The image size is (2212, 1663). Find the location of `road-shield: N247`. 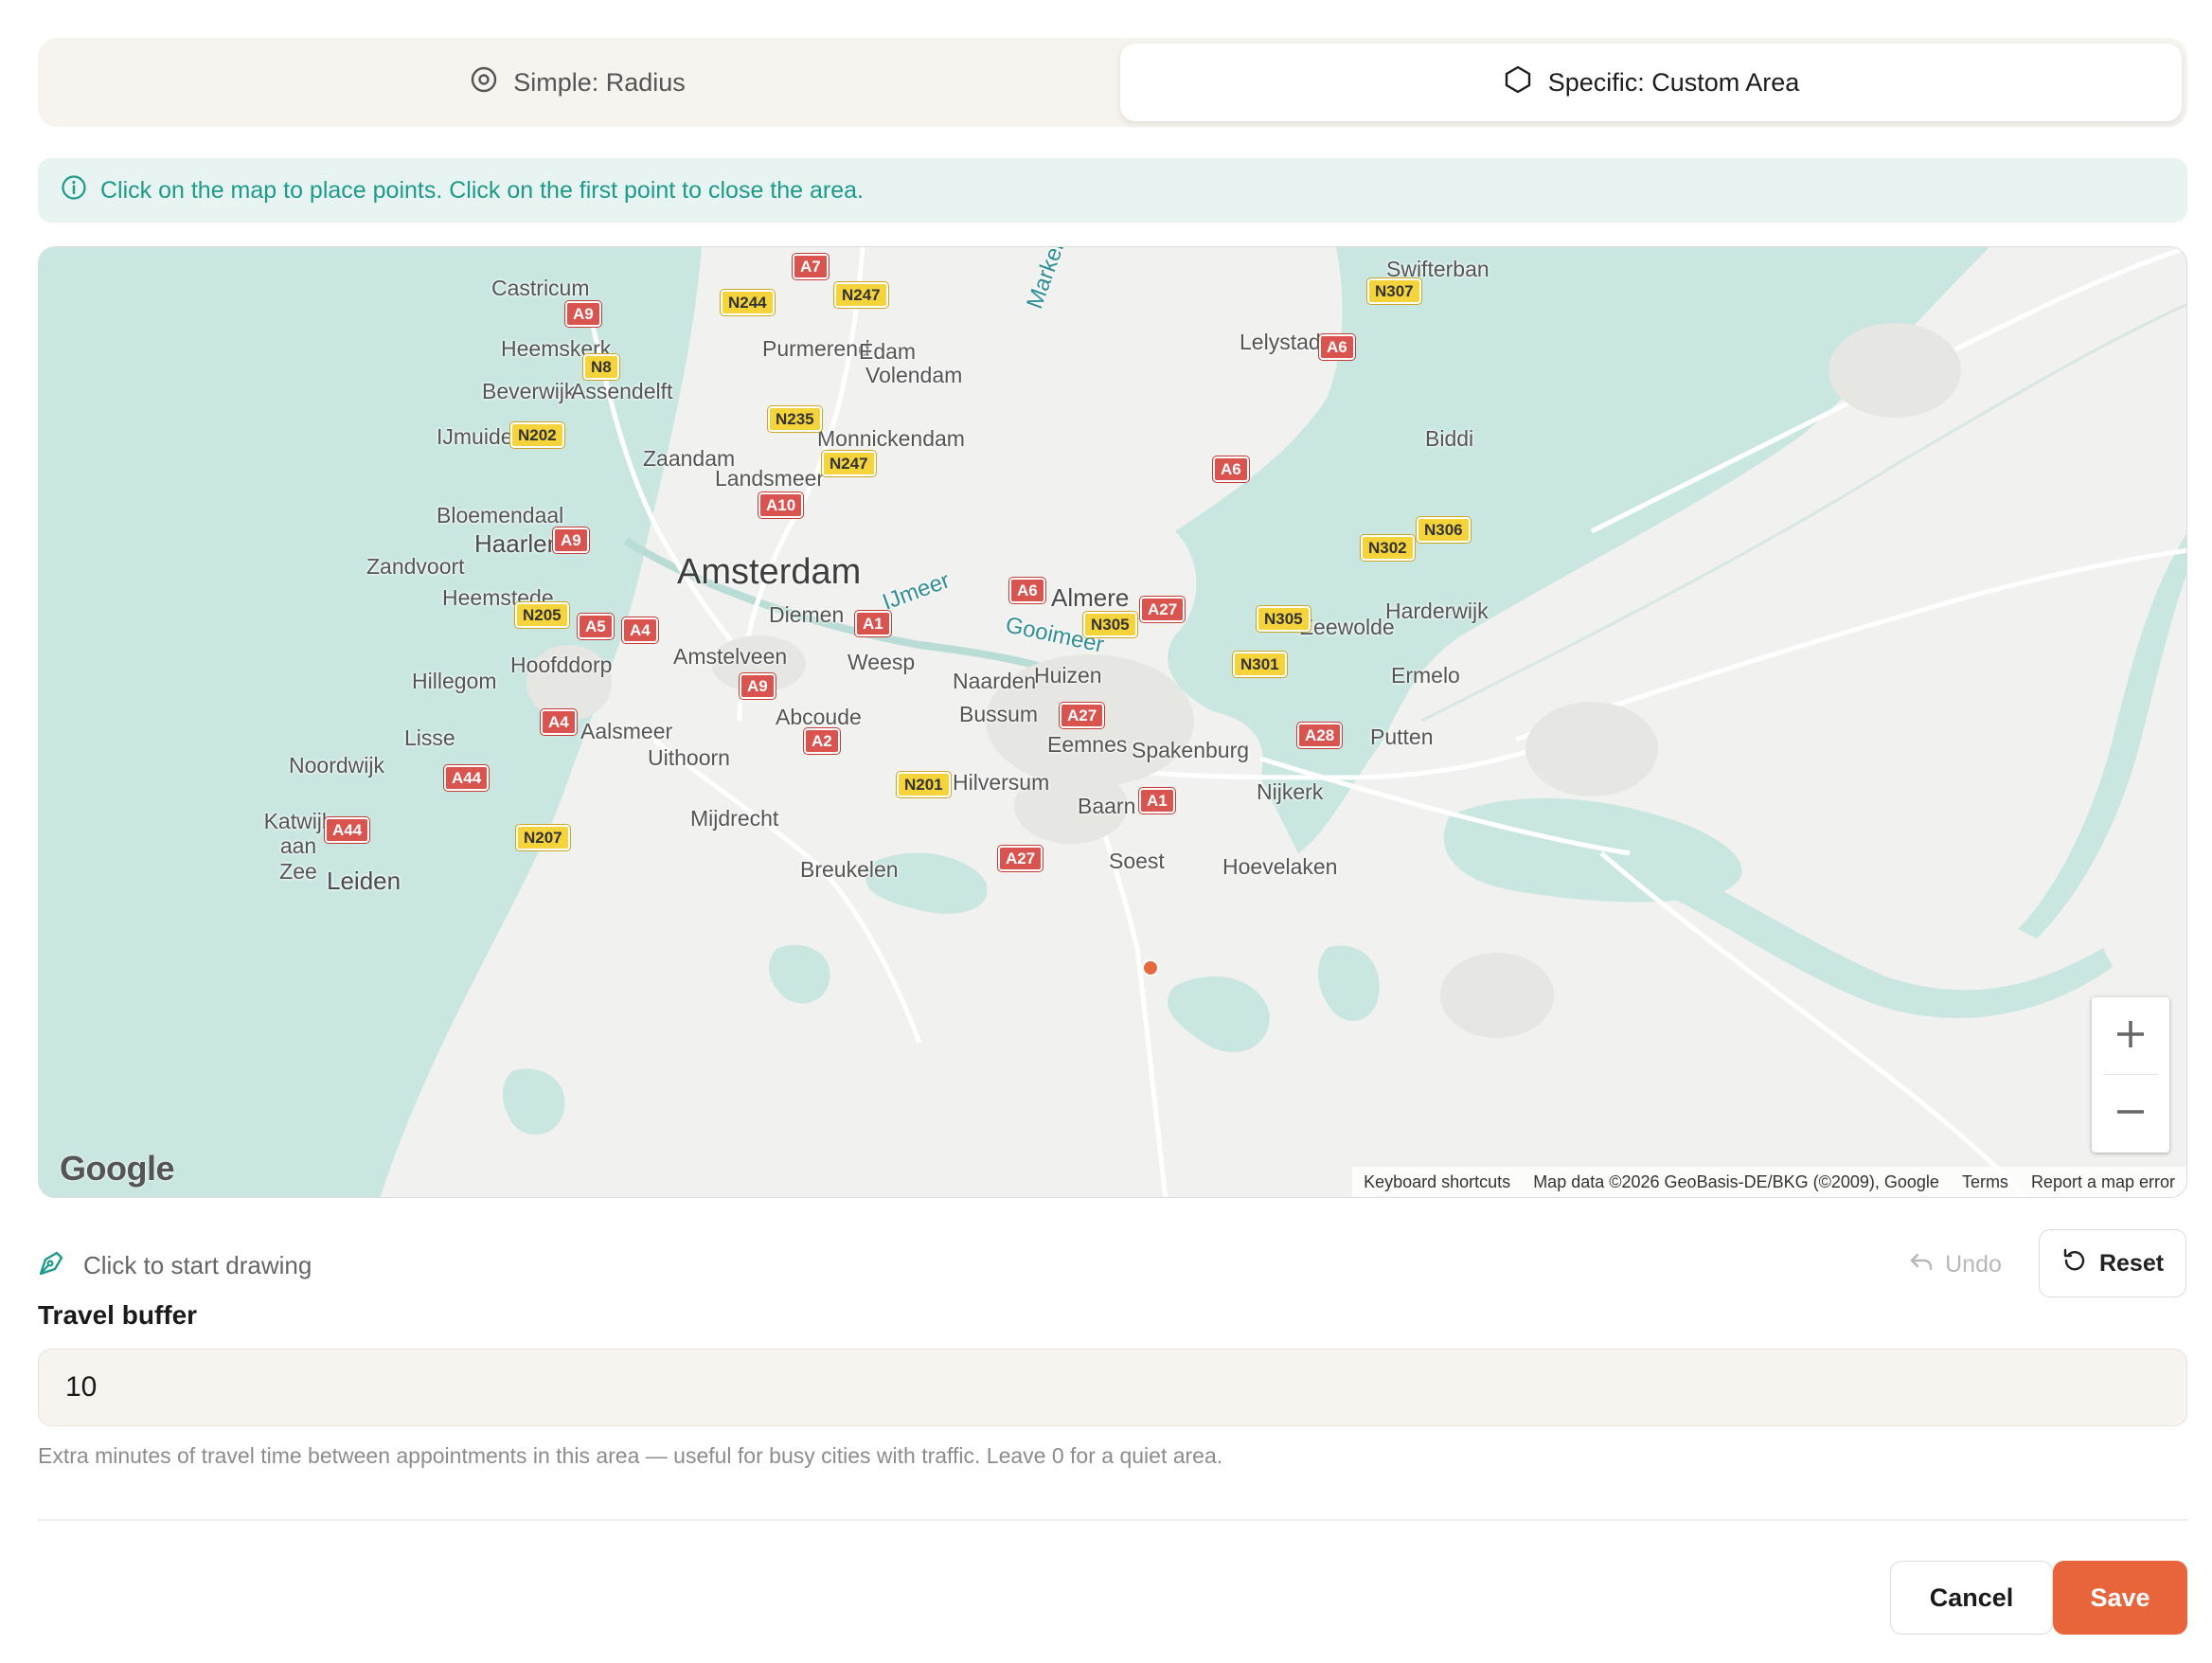

road-shield: N247 is located at coordinates (849, 463).